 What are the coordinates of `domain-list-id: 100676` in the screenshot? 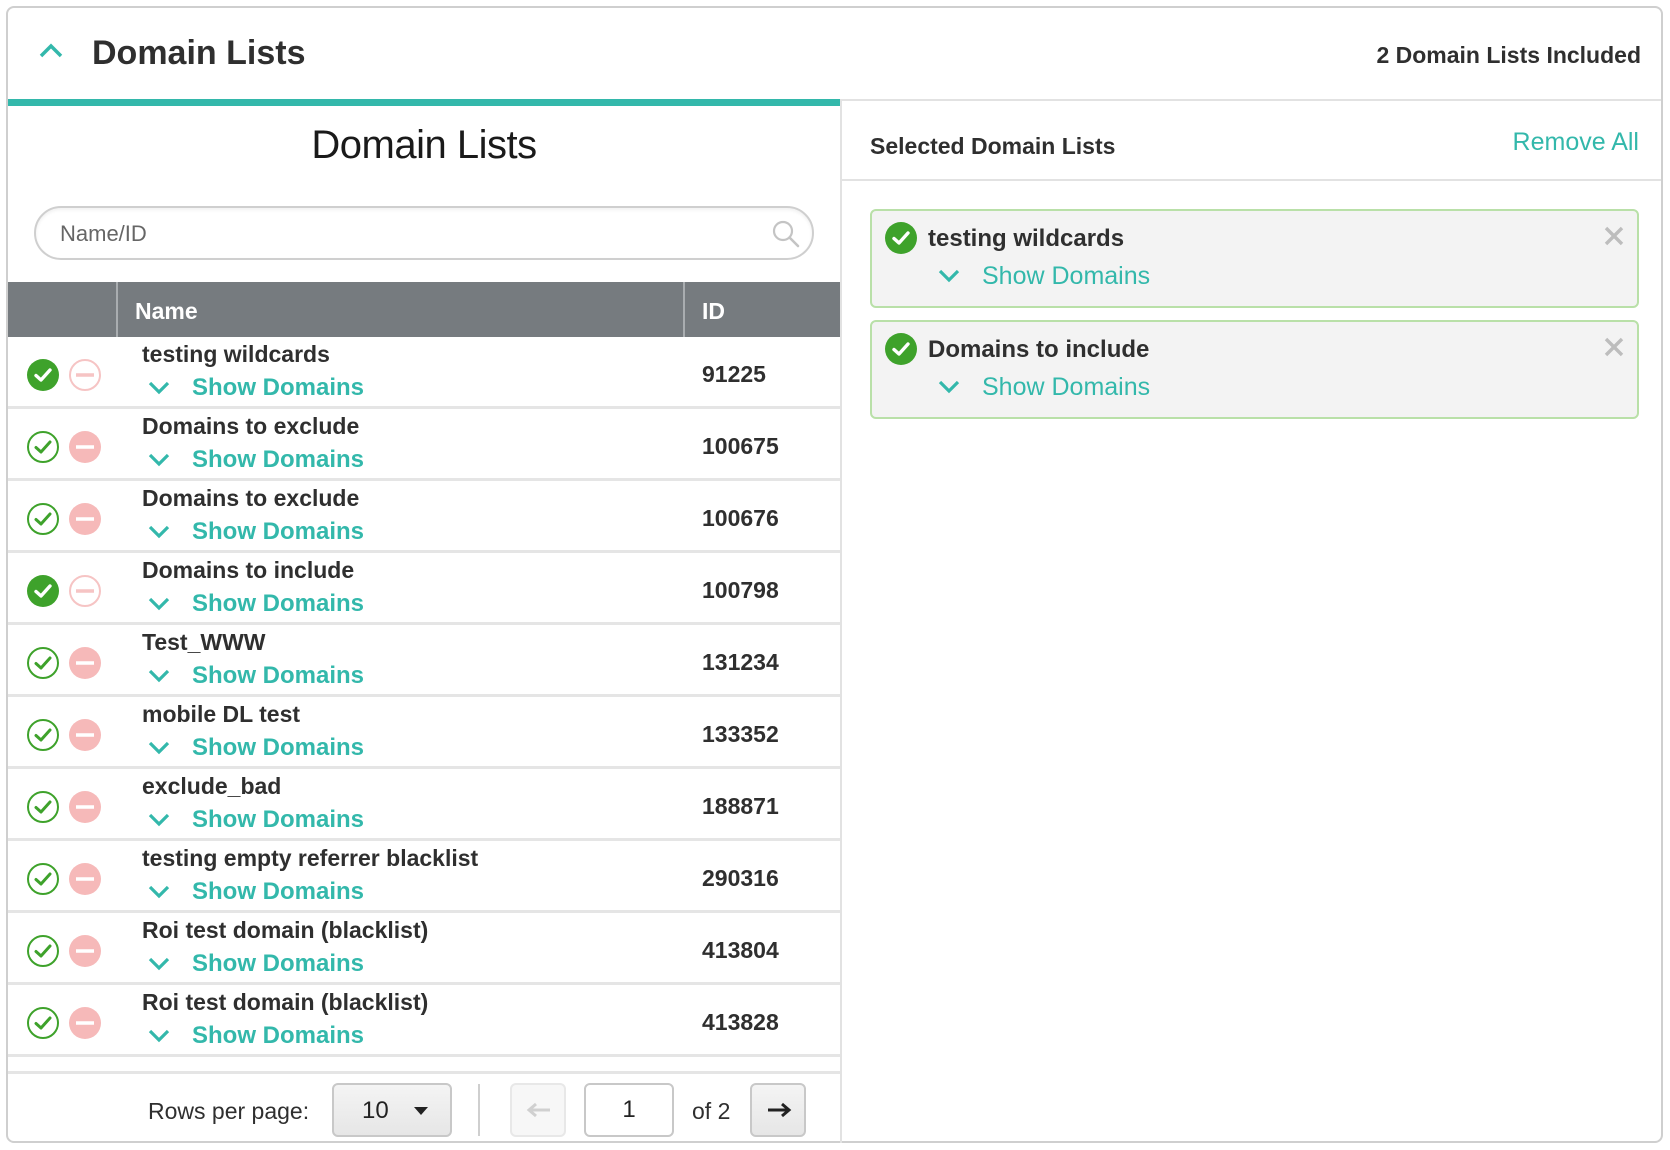 It's located at (740, 518).